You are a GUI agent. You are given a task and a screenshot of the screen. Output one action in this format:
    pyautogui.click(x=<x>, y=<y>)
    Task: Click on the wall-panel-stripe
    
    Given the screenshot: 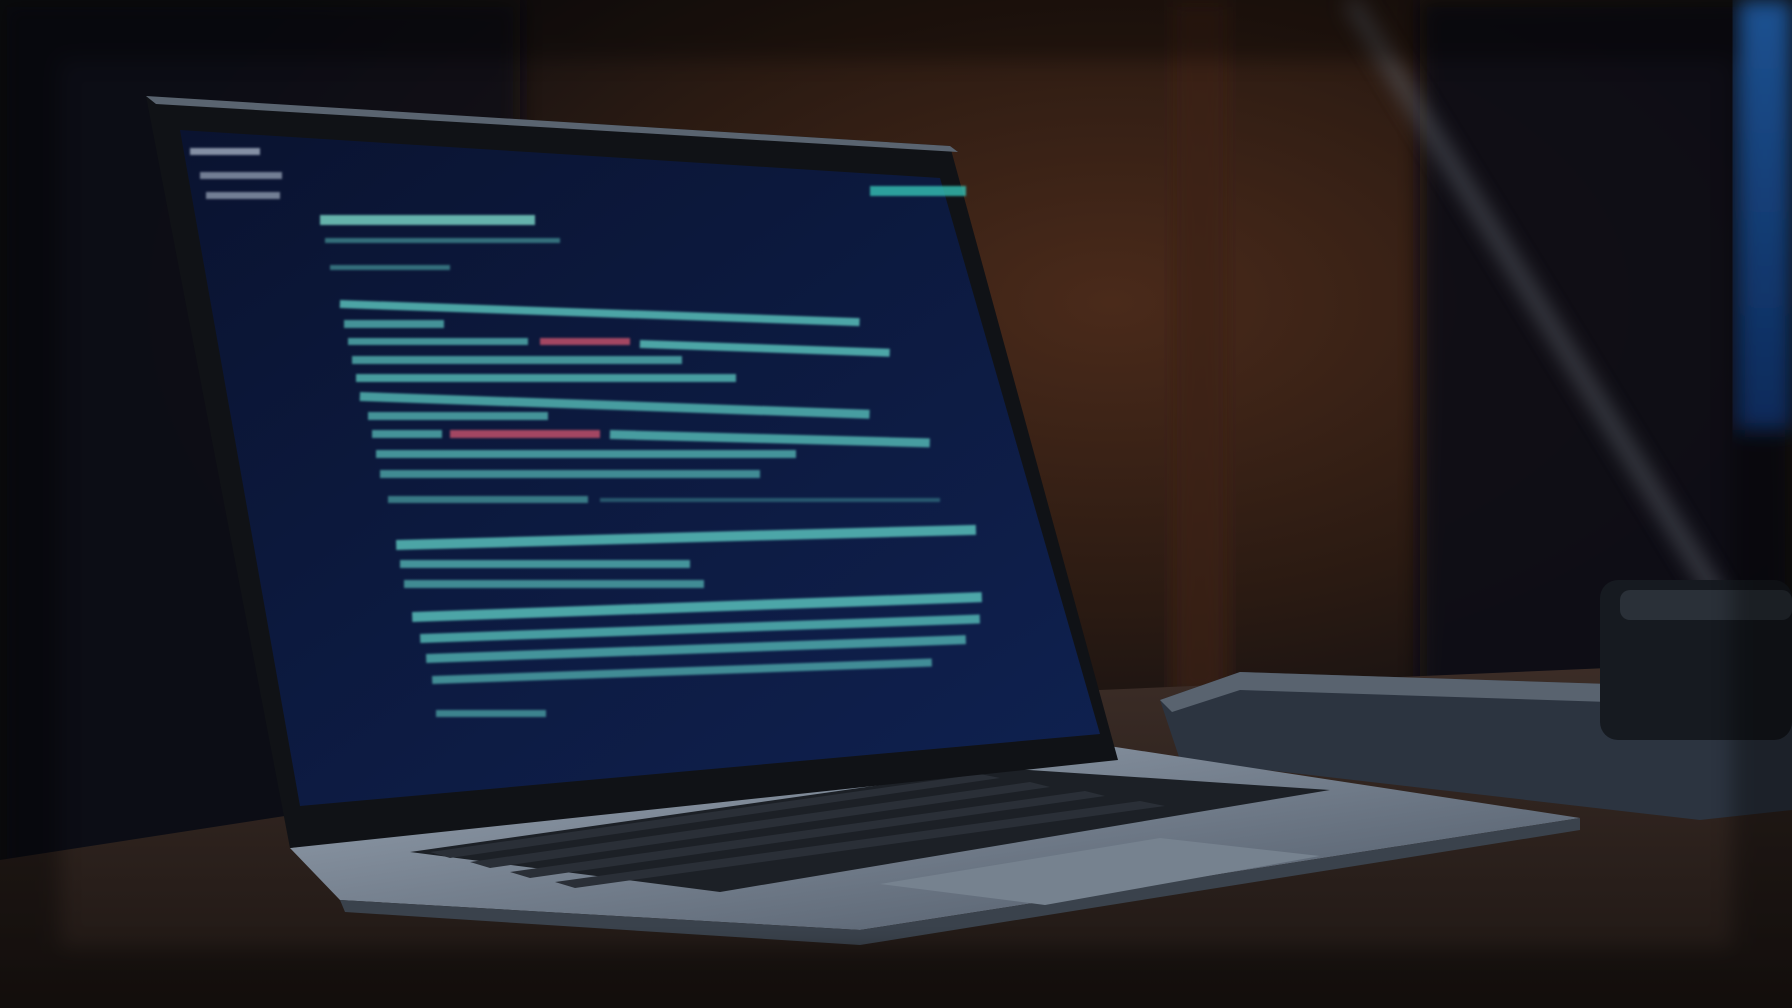 What is the action you would take?
    pyautogui.click(x=1200, y=350)
    